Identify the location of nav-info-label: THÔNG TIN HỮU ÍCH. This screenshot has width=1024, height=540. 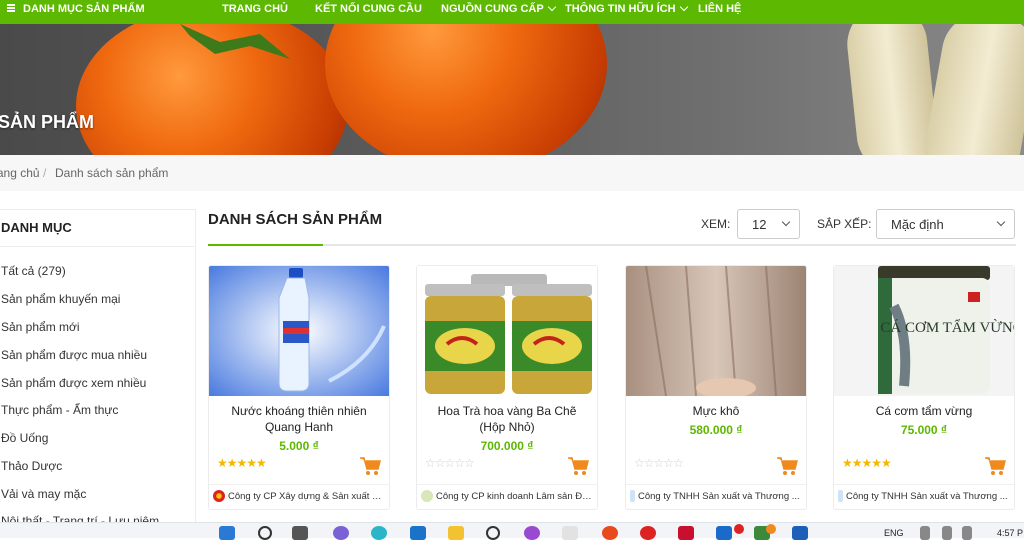
(620, 9).